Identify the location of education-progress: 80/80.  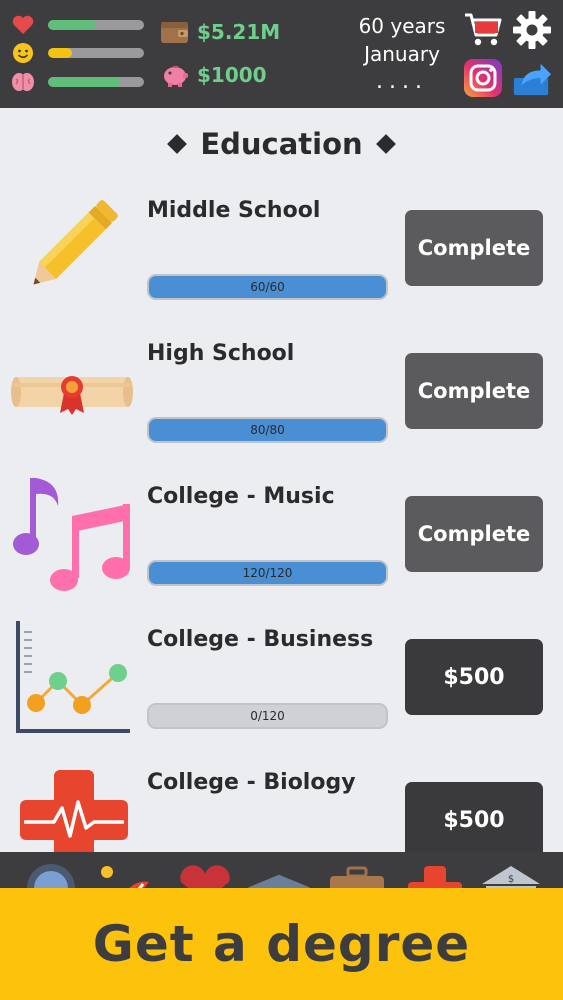
(267, 430).